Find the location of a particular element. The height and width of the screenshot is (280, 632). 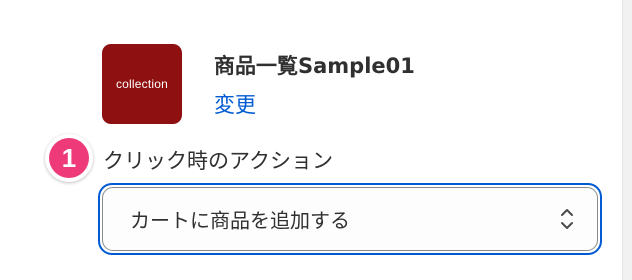

step-number: 1 is located at coordinates (69, 158).